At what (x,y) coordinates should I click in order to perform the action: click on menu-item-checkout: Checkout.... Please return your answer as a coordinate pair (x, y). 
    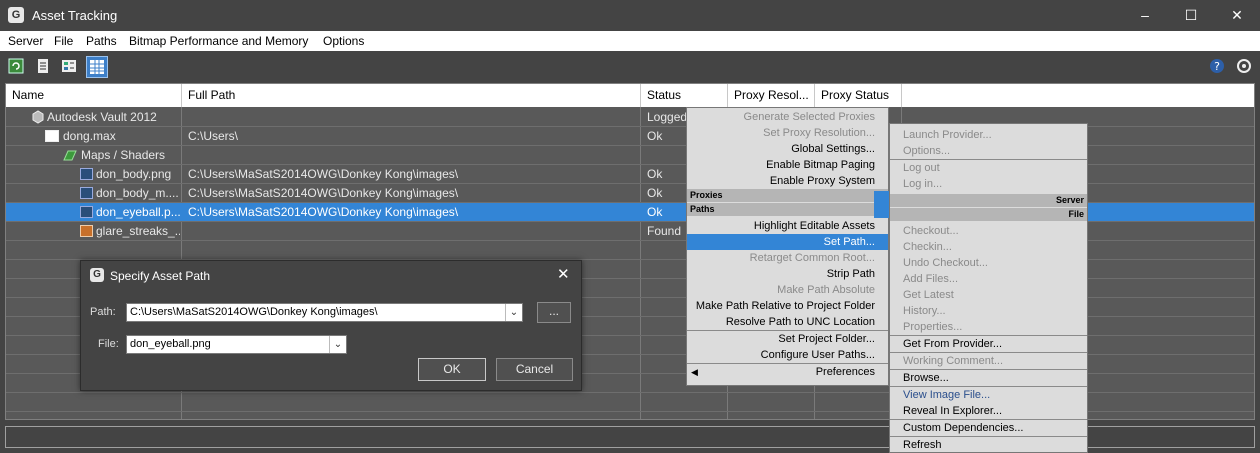
    Looking at the image, I should click on (988, 231).